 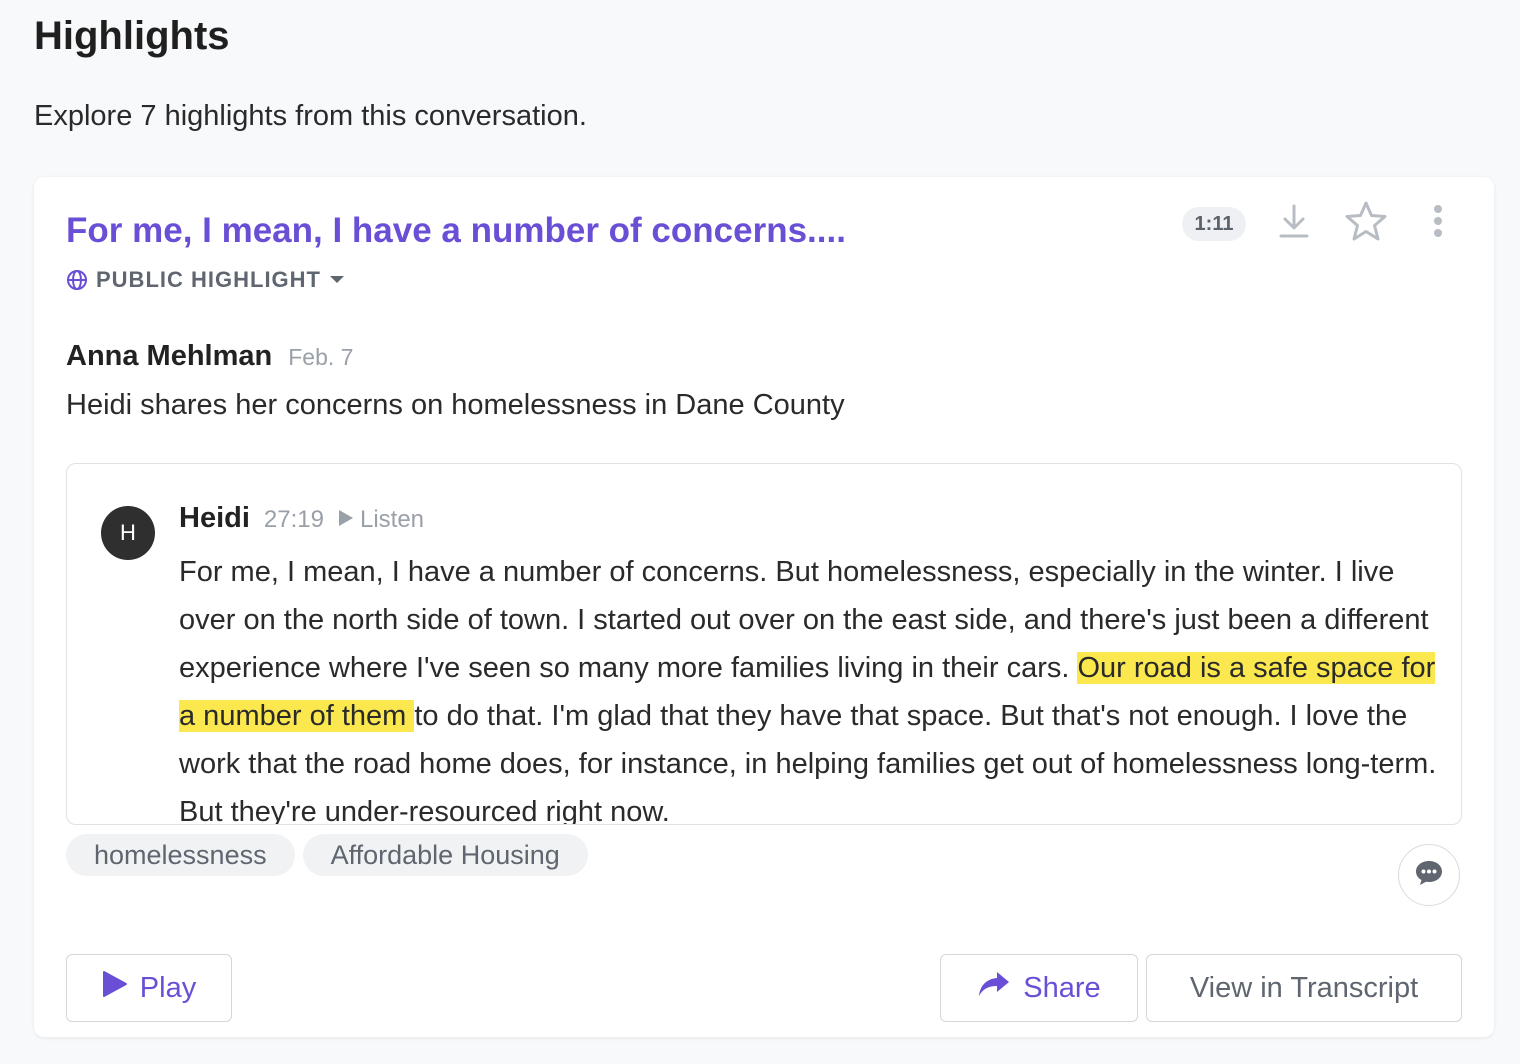 What do you see at coordinates (169, 356) in the screenshot?
I see `author-name: Anna Mehlman` at bounding box center [169, 356].